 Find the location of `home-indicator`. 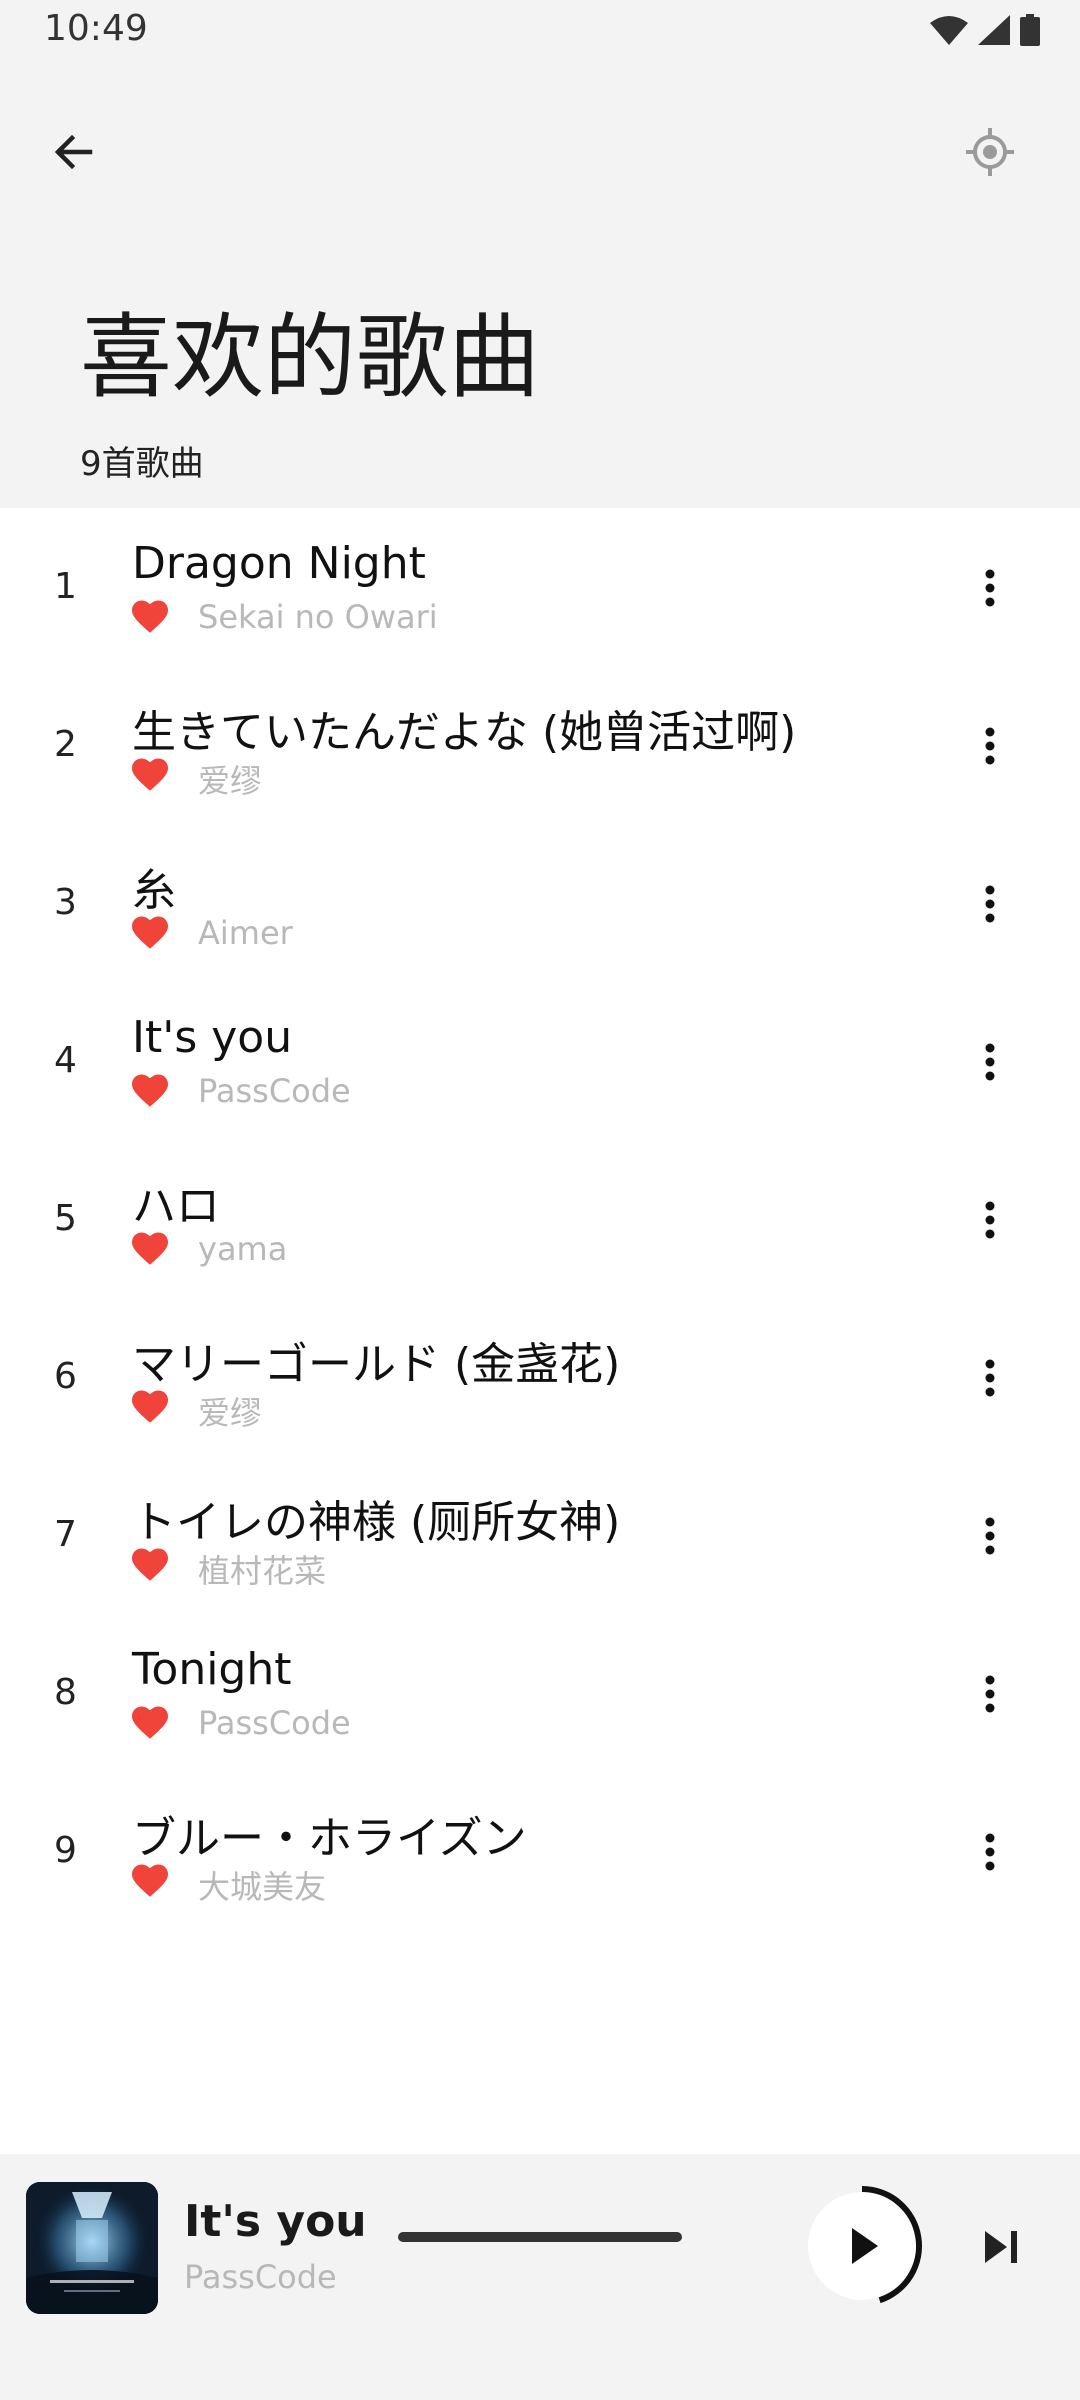

home-indicator is located at coordinates (540, 2237).